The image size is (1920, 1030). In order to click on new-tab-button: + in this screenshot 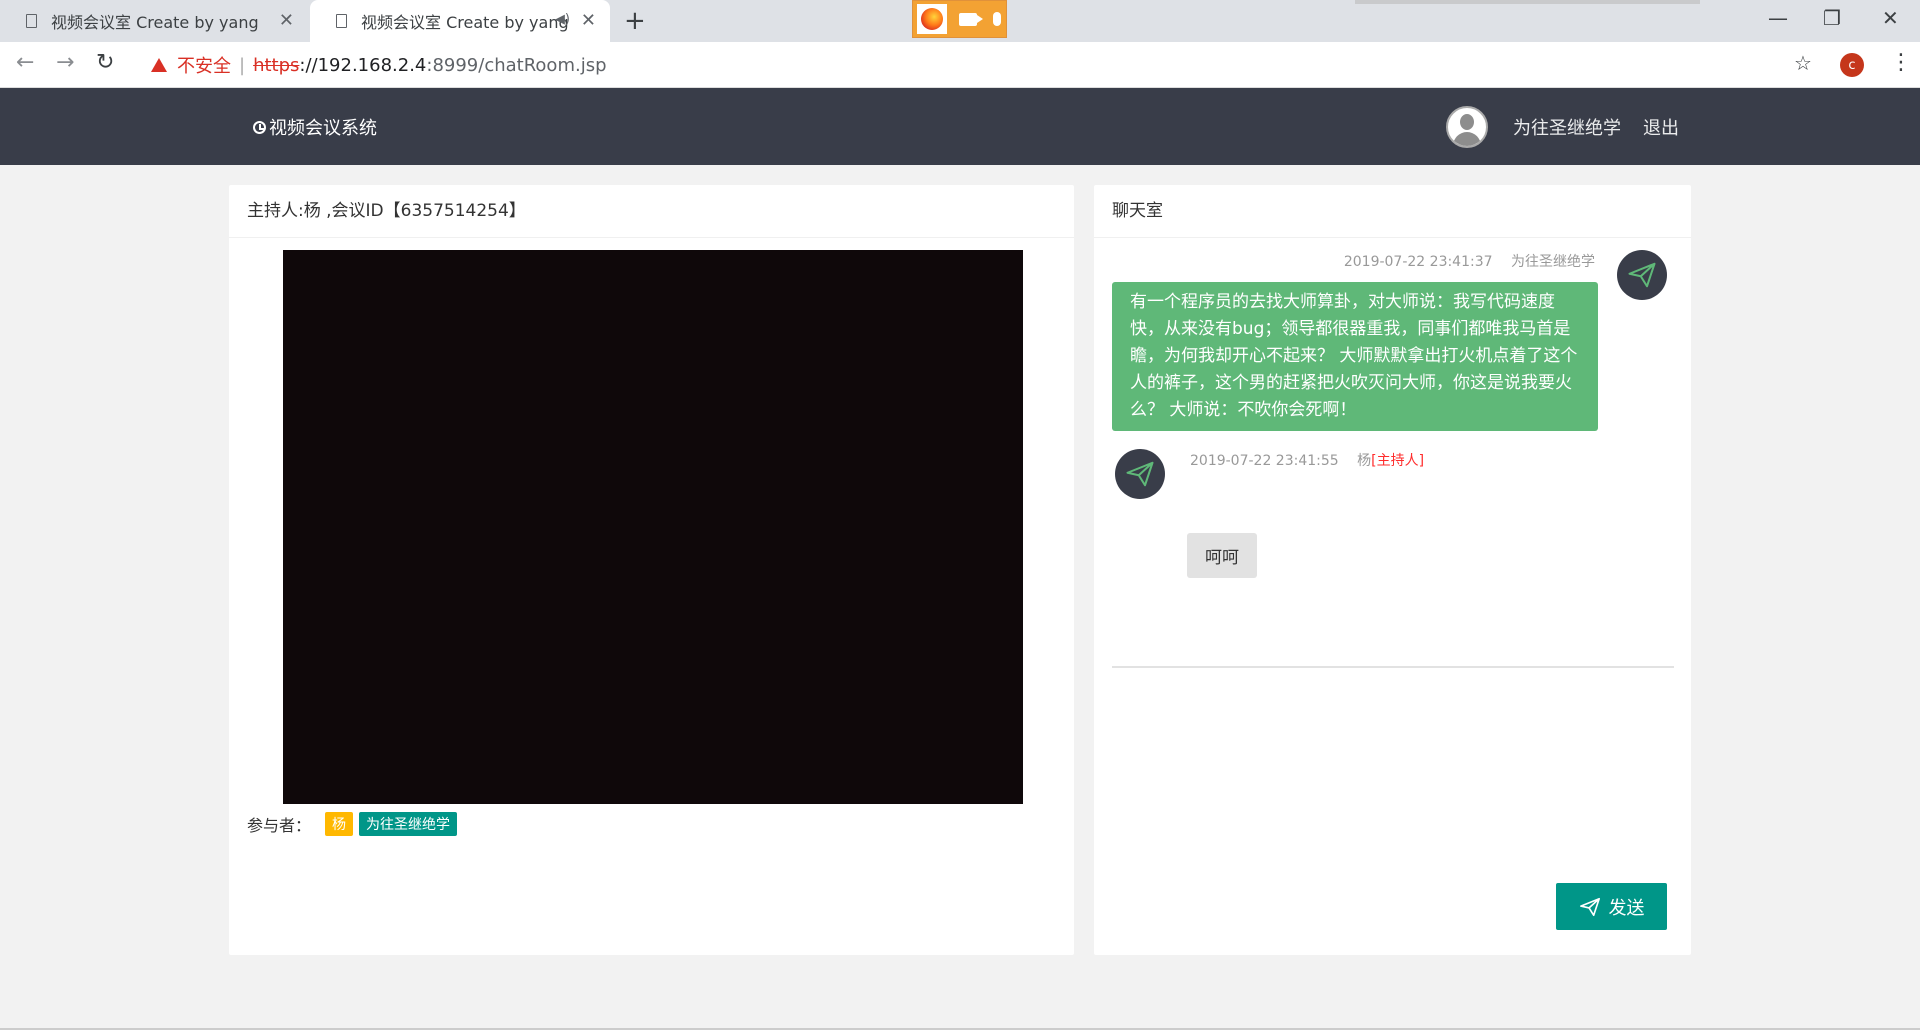, I will do `click(635, 21)`.